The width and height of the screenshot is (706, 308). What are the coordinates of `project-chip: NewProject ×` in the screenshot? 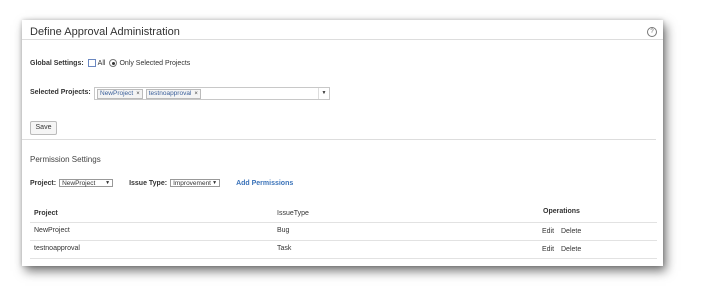 It's located at (120, 93).